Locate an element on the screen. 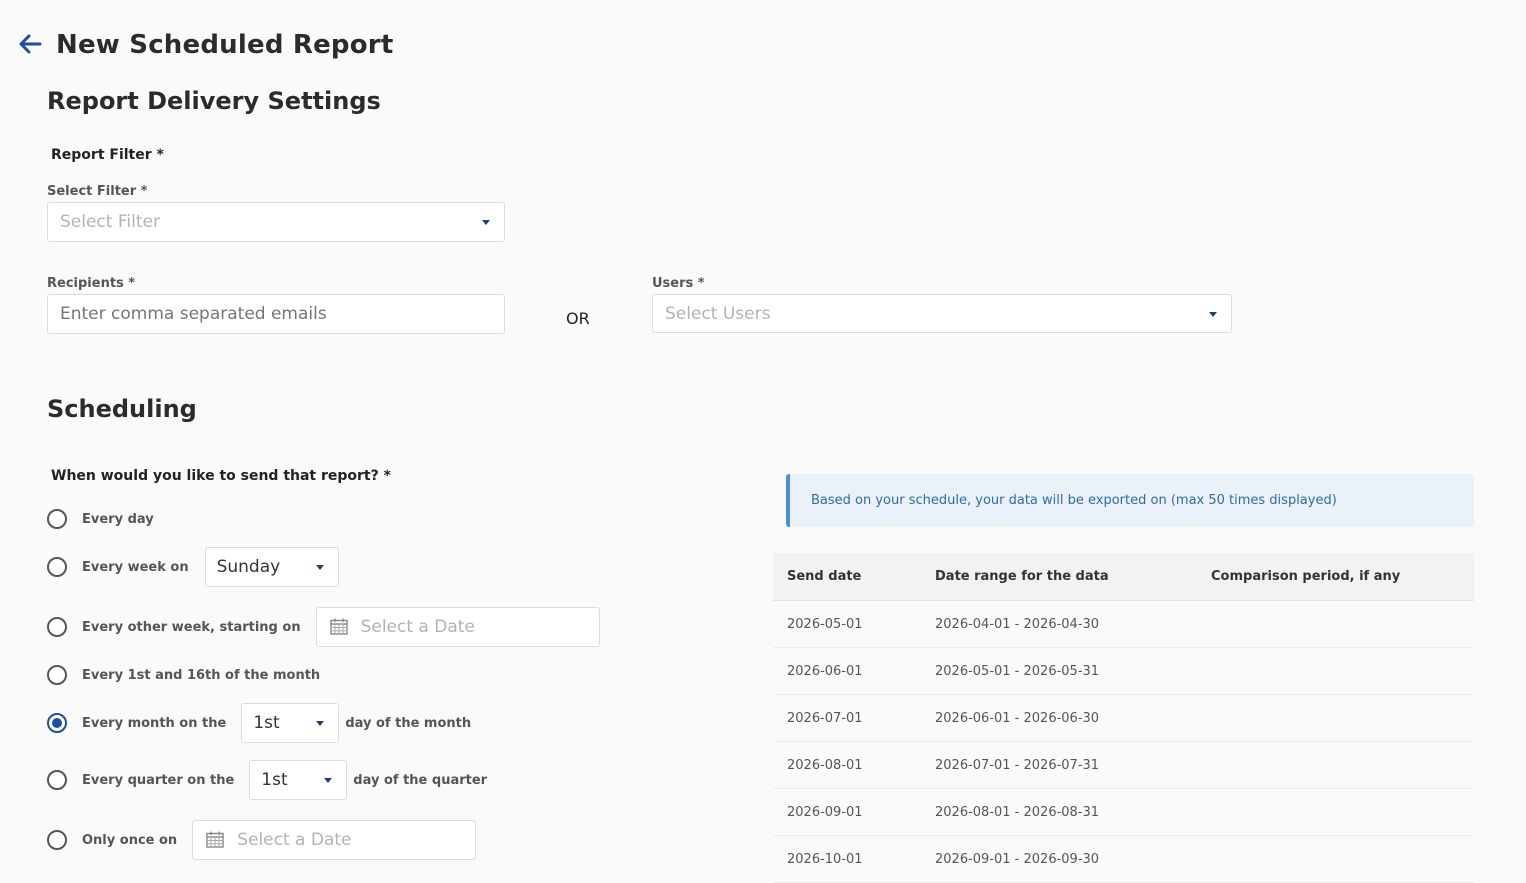 The image size is (1526, 883). option-every-month: Every month on the 1st day of the month is located at coordinates (259, 723).